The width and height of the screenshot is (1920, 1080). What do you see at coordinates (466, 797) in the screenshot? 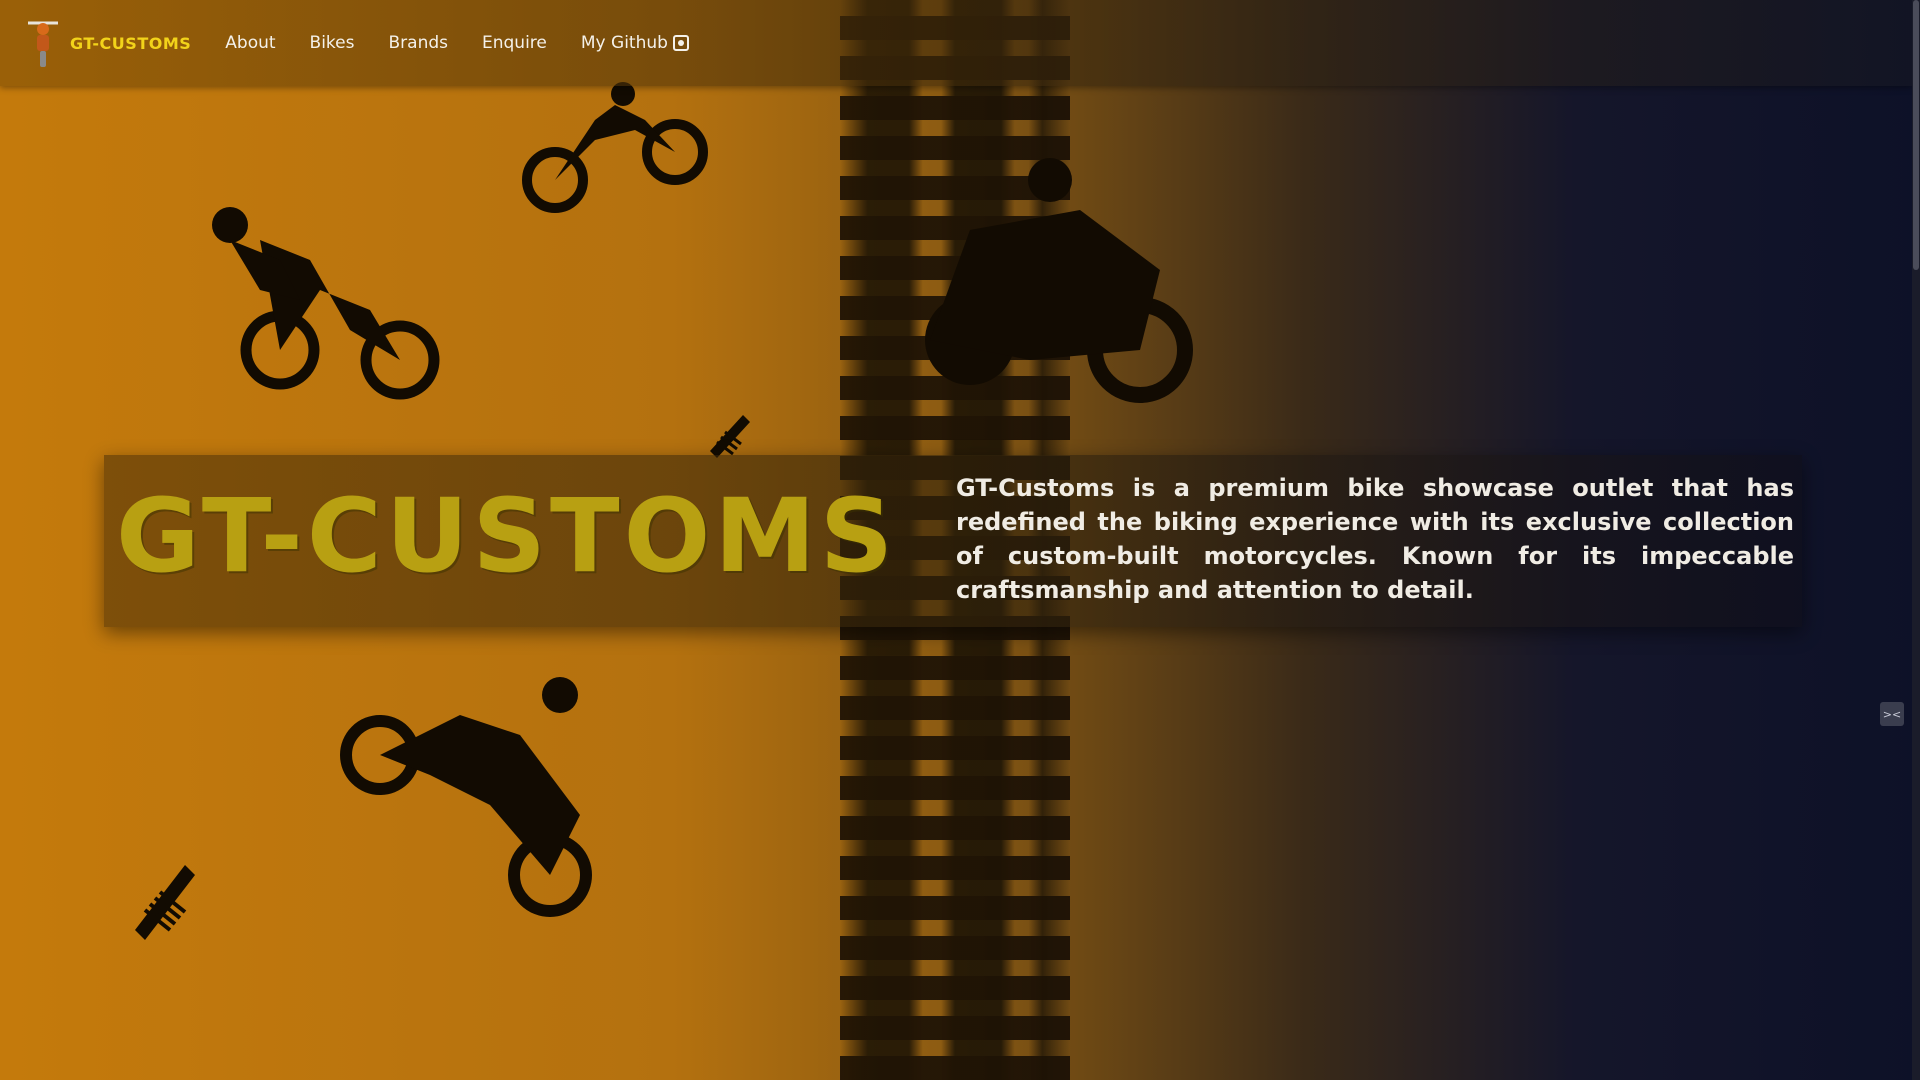
I see `dirtbike-silhouette-bottom` at bounding box center [466, 797].